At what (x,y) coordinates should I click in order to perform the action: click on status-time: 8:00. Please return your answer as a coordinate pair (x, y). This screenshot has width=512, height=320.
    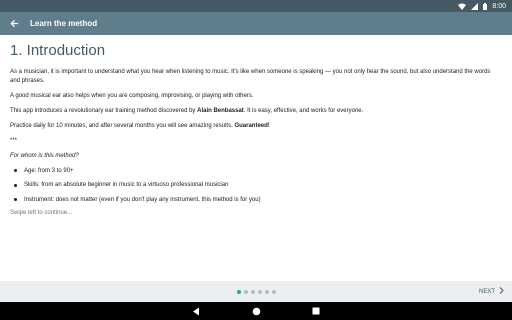
    Looking at the image, I should click on (499, 6).